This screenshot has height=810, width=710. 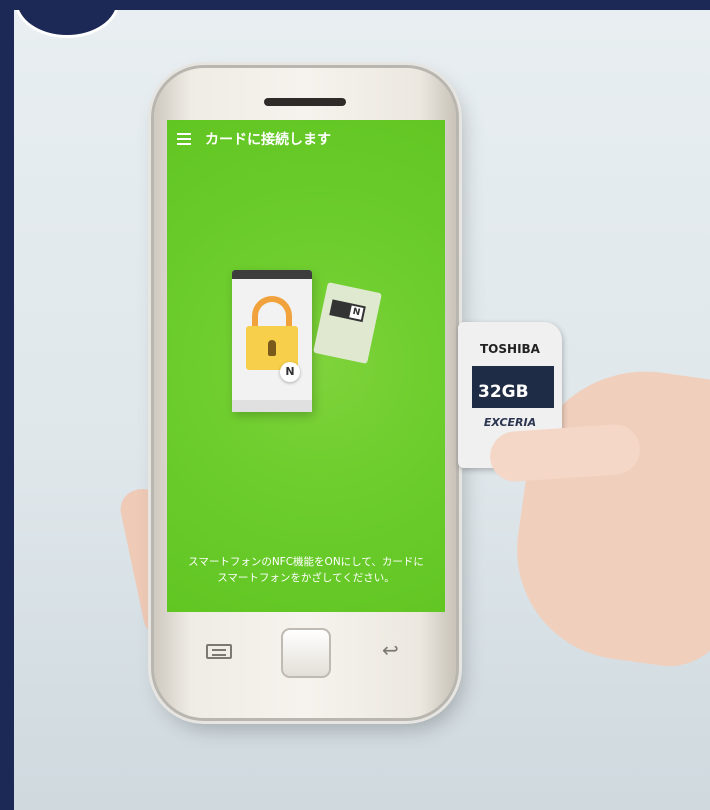 I want to click on sd-capacity: 32GB, so click(x=503, y=392).